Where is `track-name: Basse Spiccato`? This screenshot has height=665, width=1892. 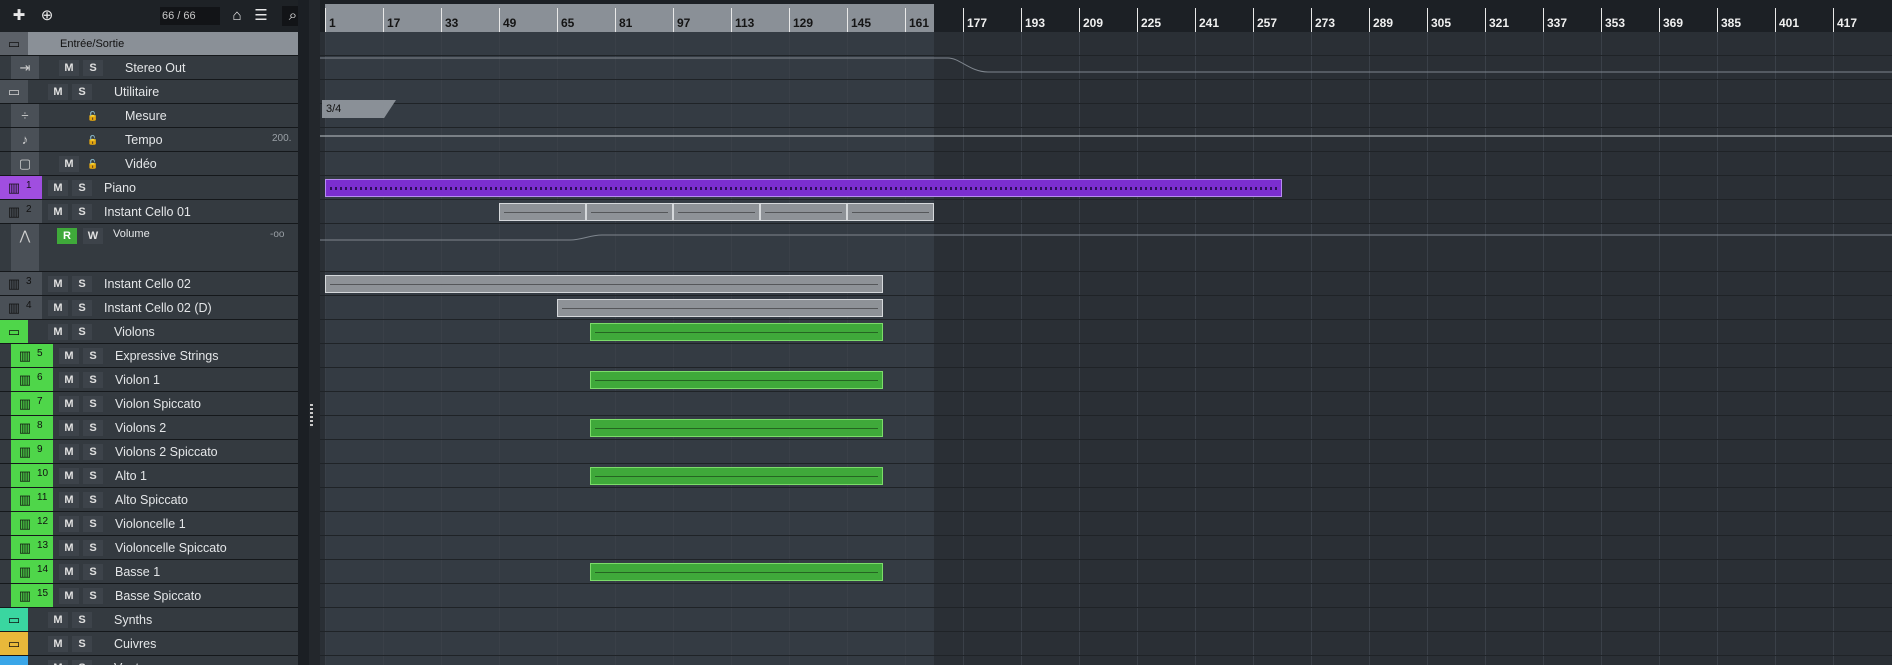
track-name: Basse Spiccato is located at coordinates (158, 596).